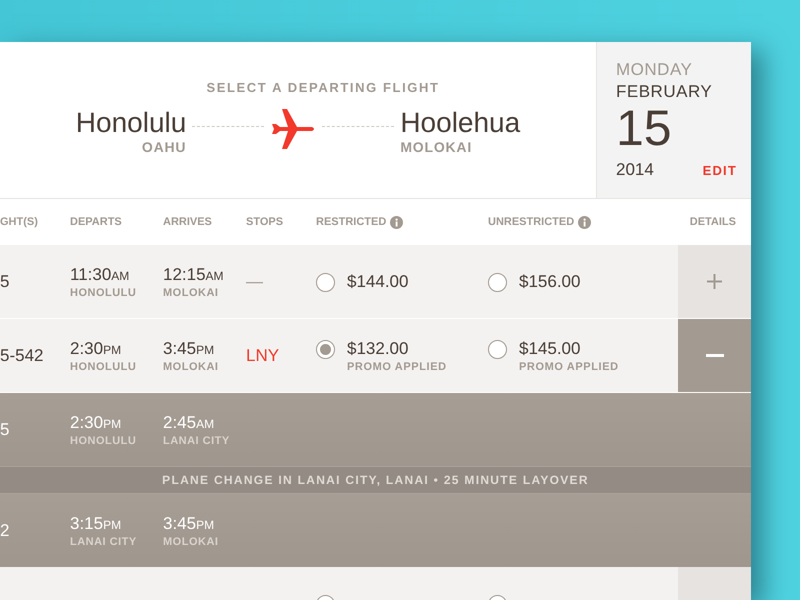  I want to click on origin-island: OAHU, so click(164, 147).